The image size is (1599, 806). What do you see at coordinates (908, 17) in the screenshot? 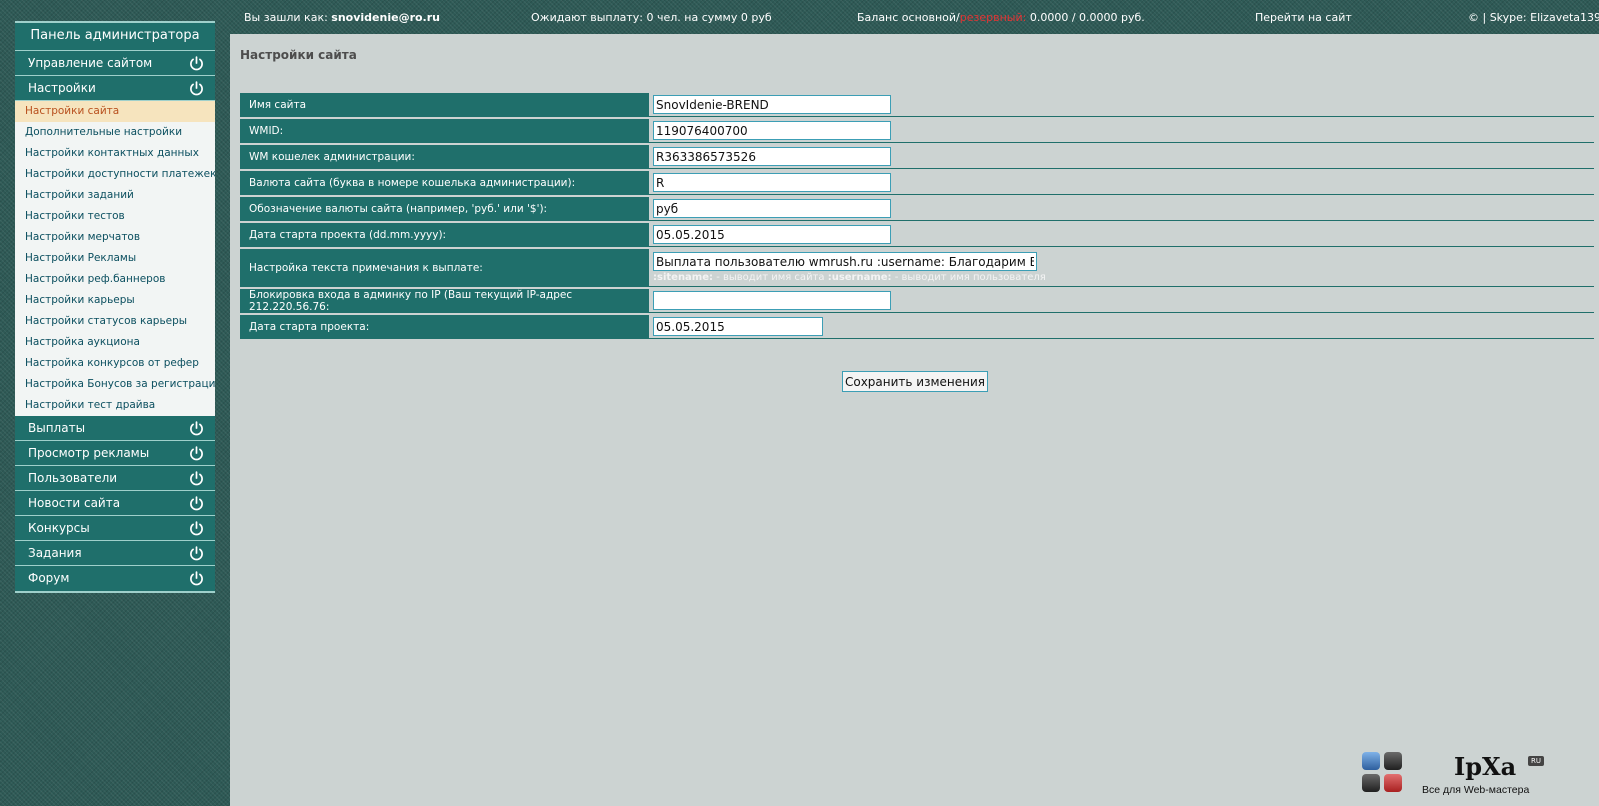
I see `balance-label: Баланс основной/` at bounding box center [908, 17].